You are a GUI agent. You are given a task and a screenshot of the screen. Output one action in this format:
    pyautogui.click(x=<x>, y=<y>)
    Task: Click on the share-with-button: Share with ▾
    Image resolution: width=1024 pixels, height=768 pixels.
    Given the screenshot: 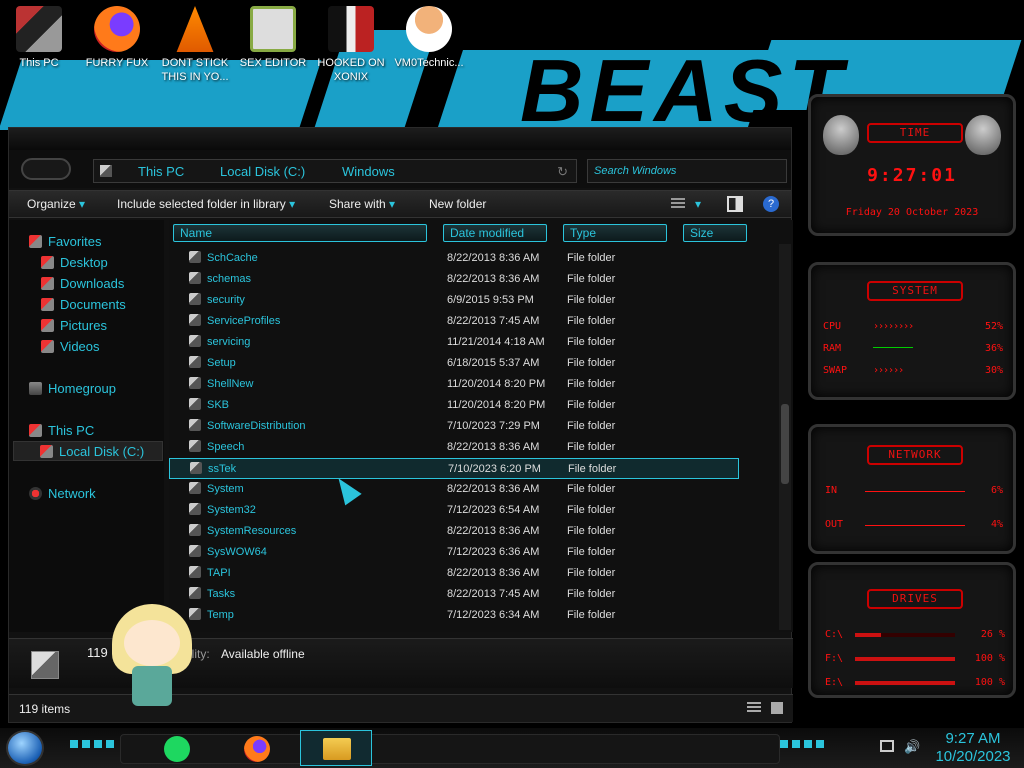 What is the action you would take?
    pyautogui.click(x=362, y=204)
    